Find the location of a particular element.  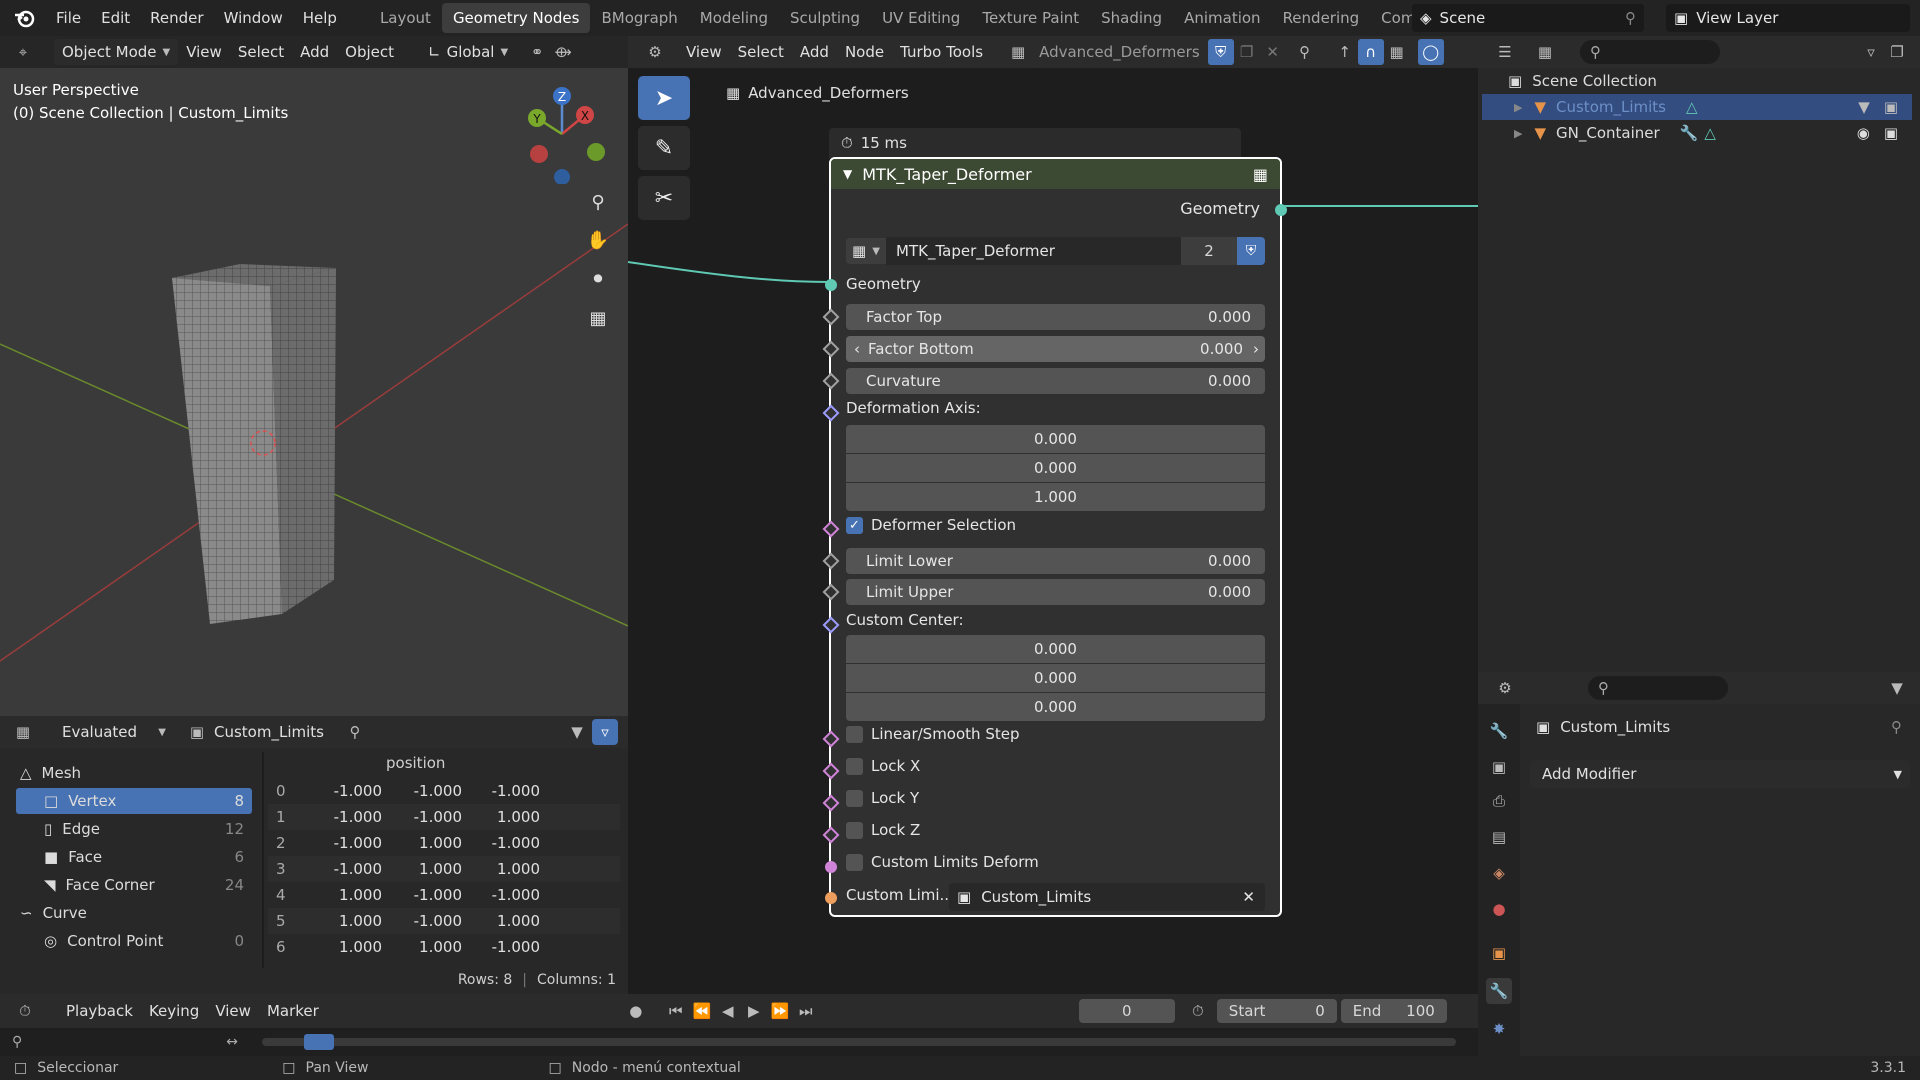

custom-center-y: 0.000 is located at coordinates (1055, 678).